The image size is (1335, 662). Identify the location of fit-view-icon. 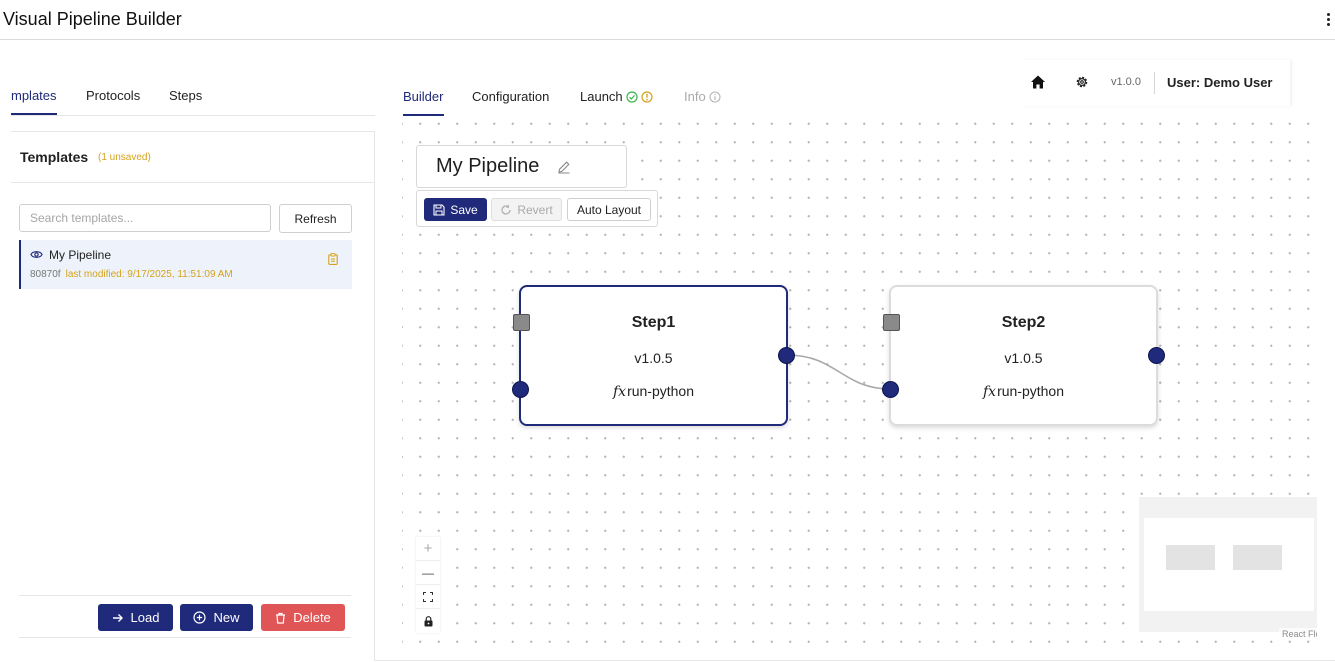
(428, 596).